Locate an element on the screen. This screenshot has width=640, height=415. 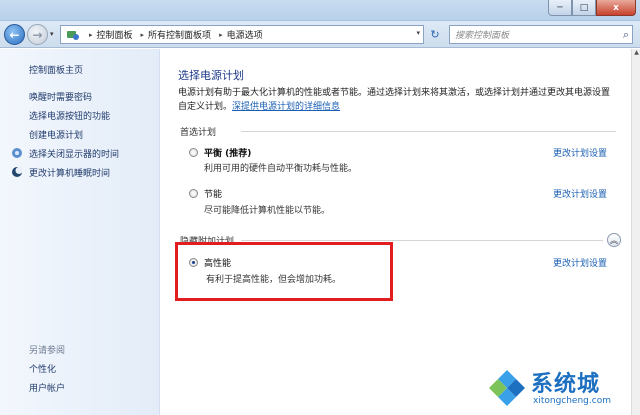
sidebar-item-sleep-time: 更改计算机睡眠时间 is located at coordinates (69, 172).